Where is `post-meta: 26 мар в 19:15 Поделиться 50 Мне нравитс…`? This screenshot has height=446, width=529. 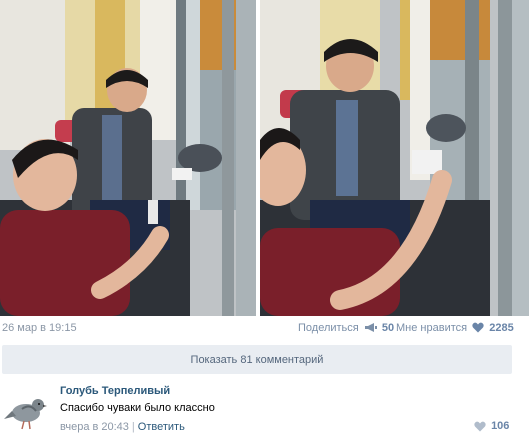
post-meta: 26 мар в 19:15 Поделиться 50 Мне нравитс… is located at coordinates (264, 330).